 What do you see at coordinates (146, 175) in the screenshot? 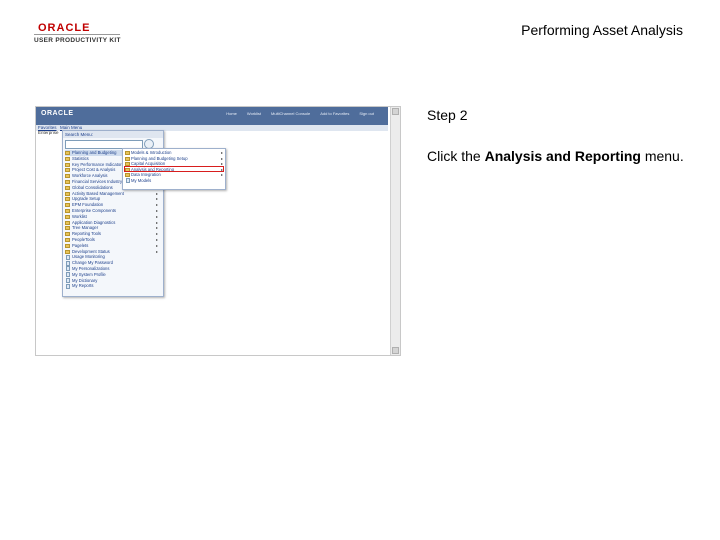
I see `submenu-item-label: Data Integration` at bounding box center [146, 175].